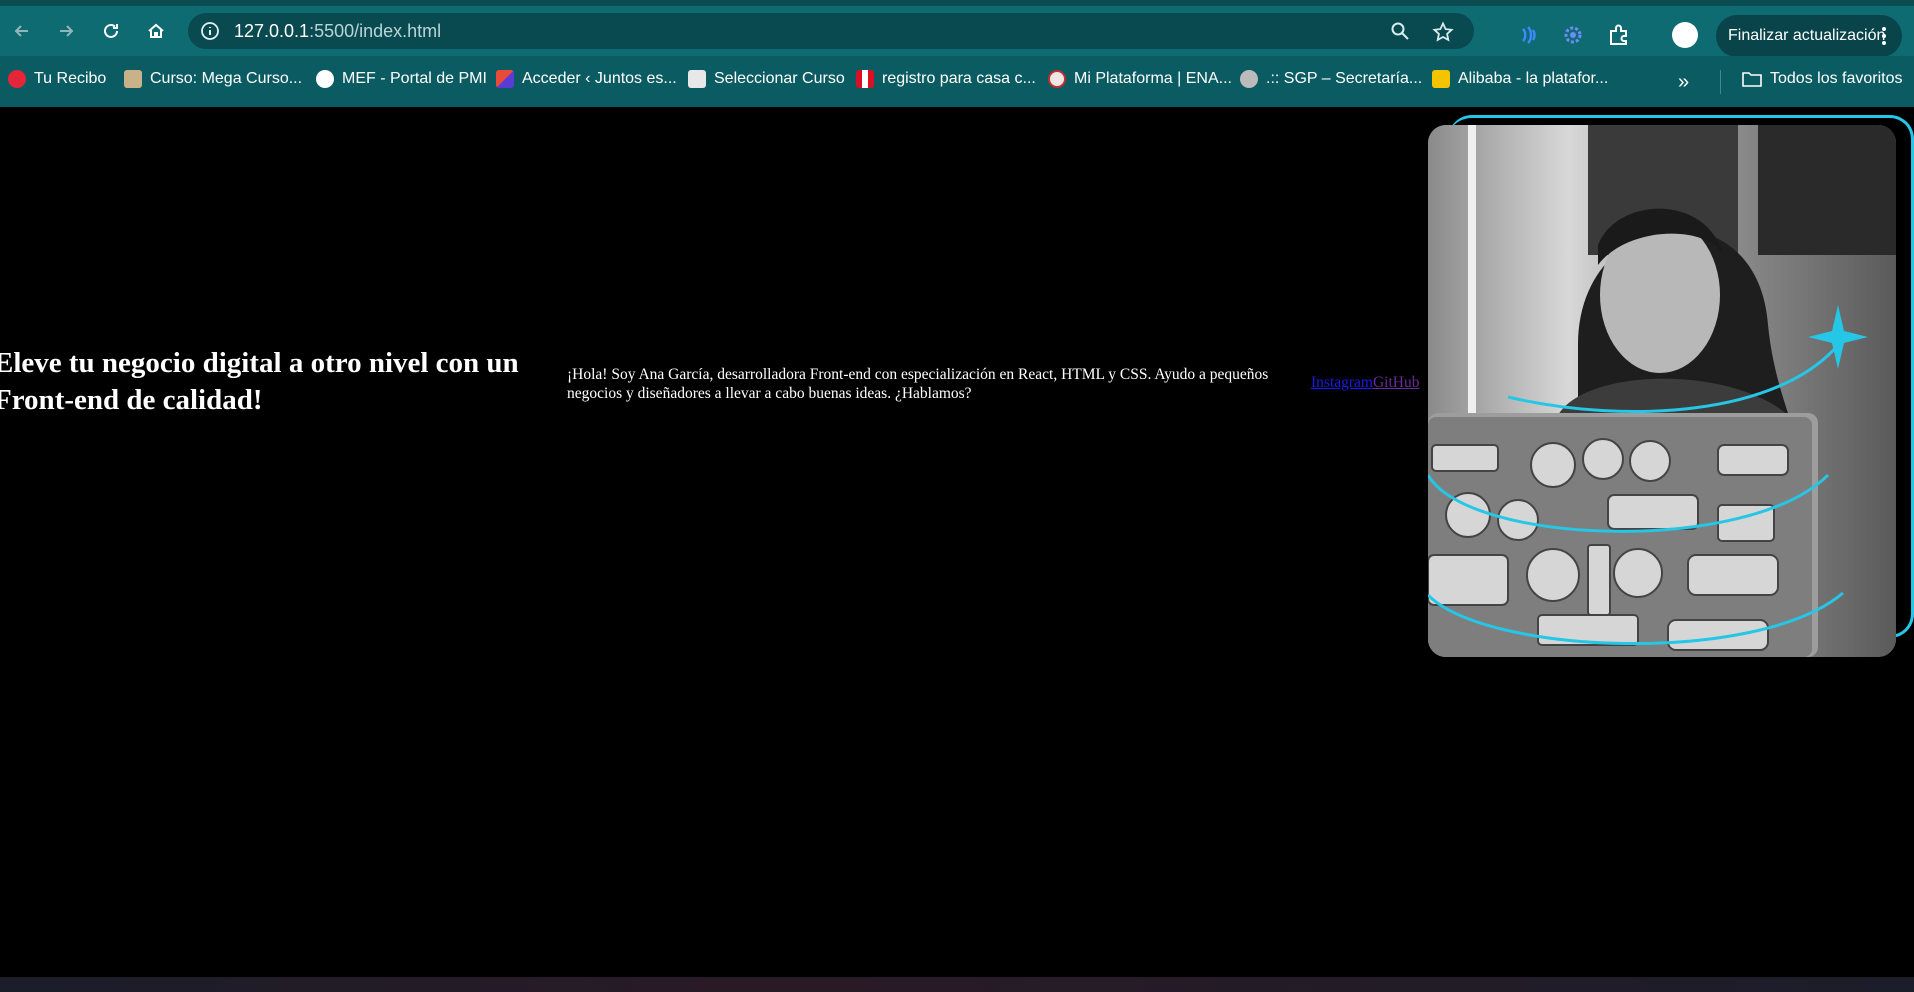 The height and width of the screenshot is (992, 1914). Describe the element at coordinates (697, 79) in the screenshot. I see `page-icon` at that location.